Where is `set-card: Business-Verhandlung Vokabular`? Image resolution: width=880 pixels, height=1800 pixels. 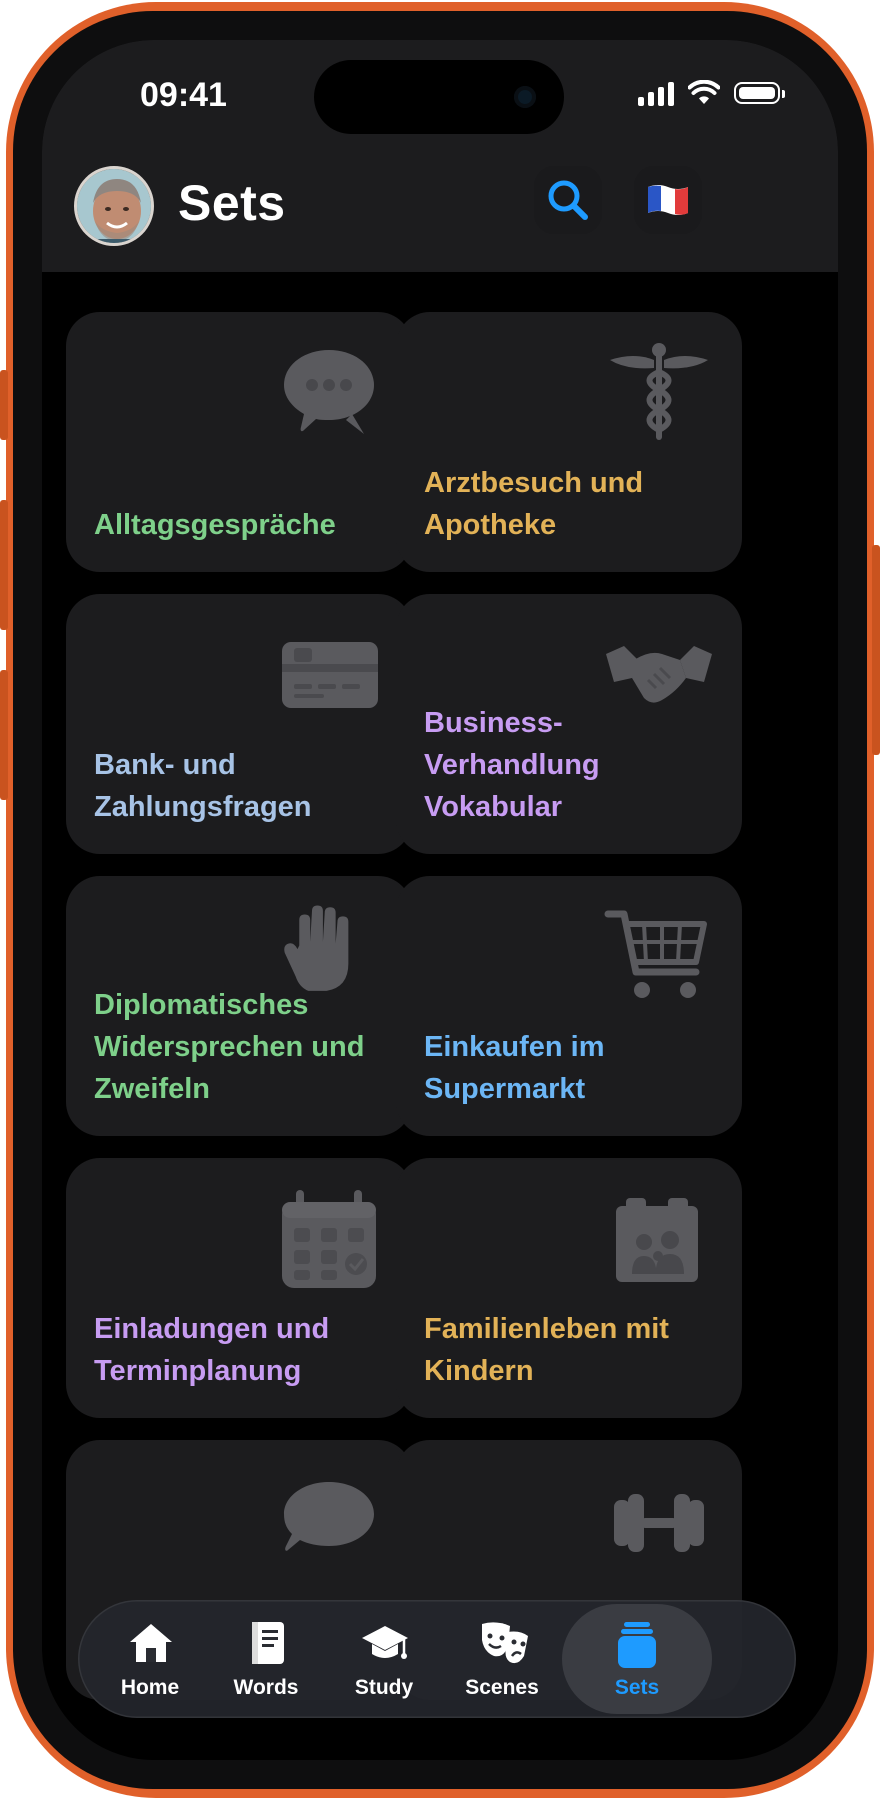
set-card: Business-Verhandlung Vokabular is located at coordinates (569, 724).